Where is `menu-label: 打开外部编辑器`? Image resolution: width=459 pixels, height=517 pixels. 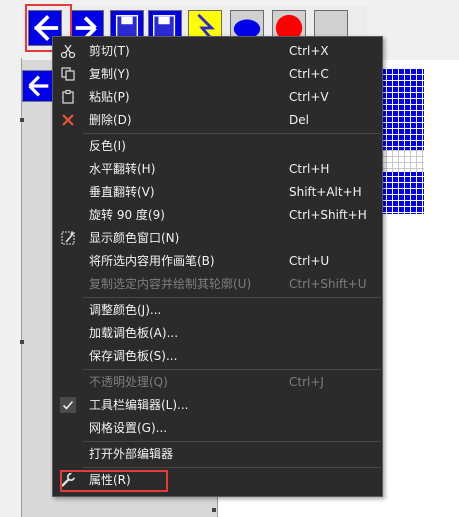 menu-label: 打开外部编辑器 is located at coordinates (131, 454).